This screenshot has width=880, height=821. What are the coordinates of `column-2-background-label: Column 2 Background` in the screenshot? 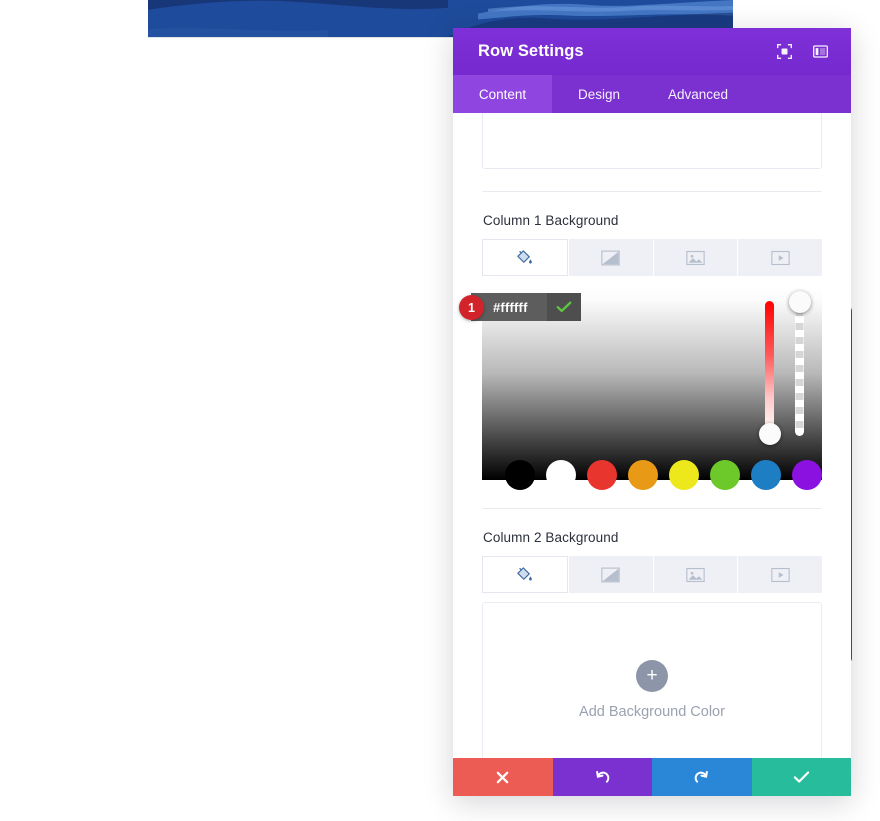 It's located at (551, 537).